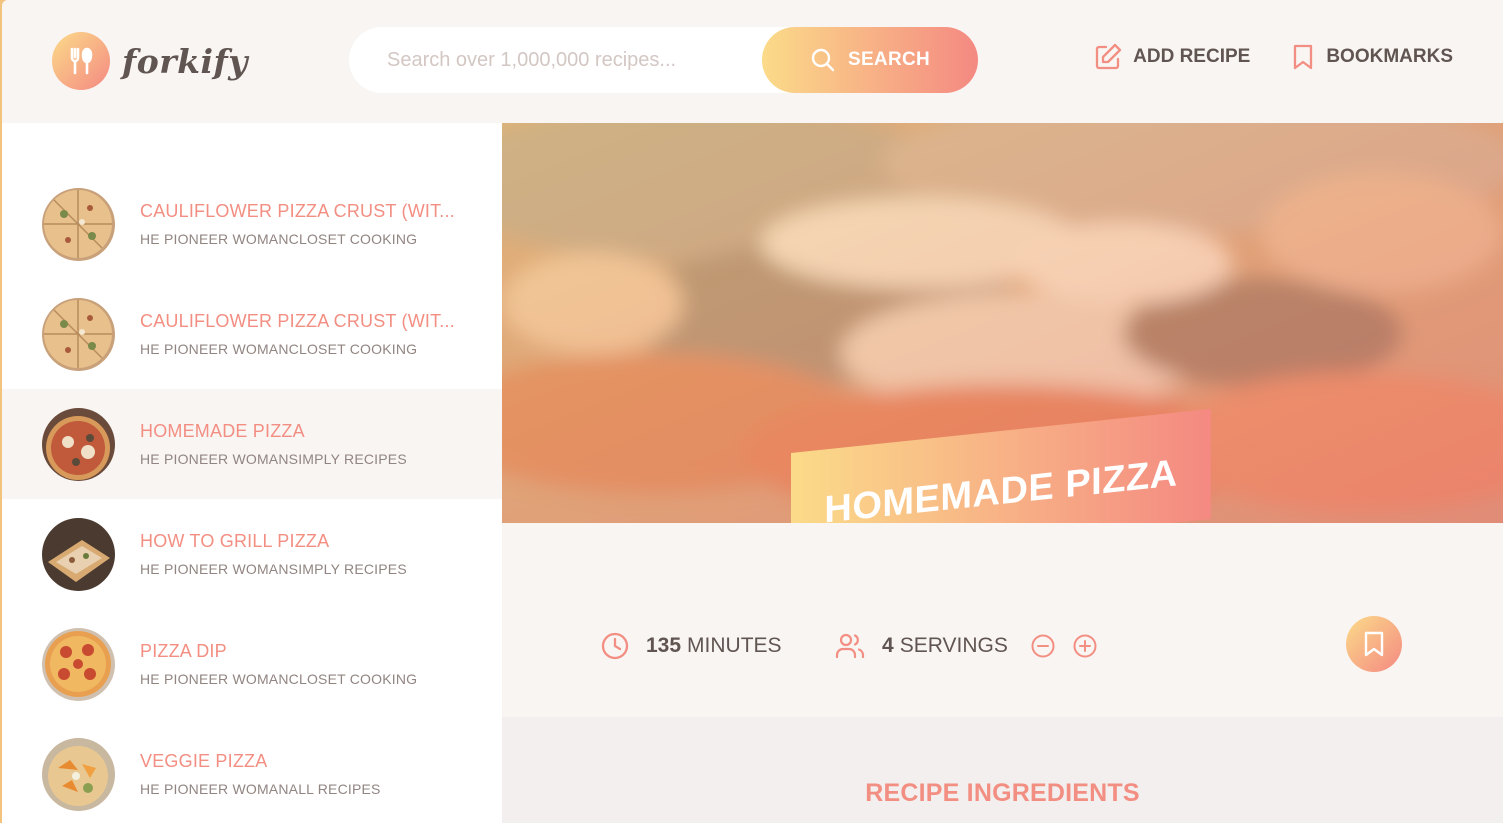 This screenshot has height=823, width=1503. Describe the element at coordinates (222, 431) in the screenshot. I see `result-title: HOMEMADE PIZZA` at that location.